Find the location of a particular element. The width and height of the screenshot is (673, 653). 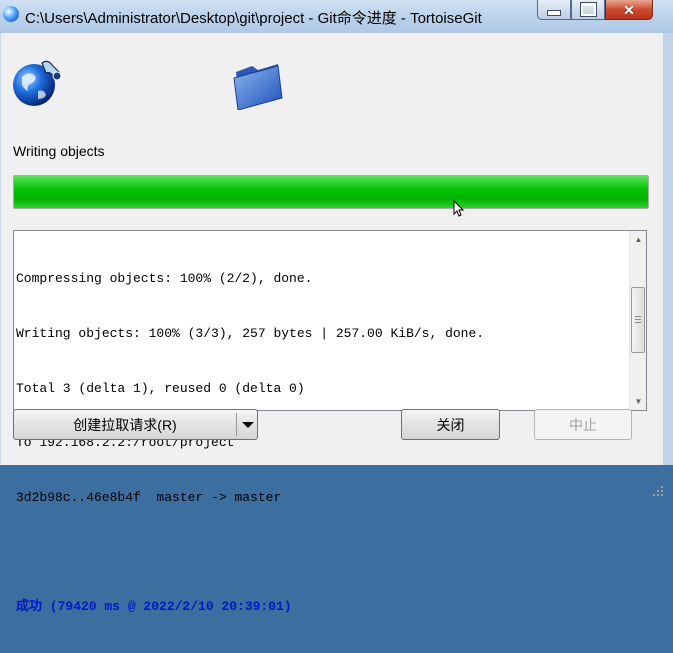

create-pull-request-button: 创建拉取请求(R) is located at coordinates (135, 424).